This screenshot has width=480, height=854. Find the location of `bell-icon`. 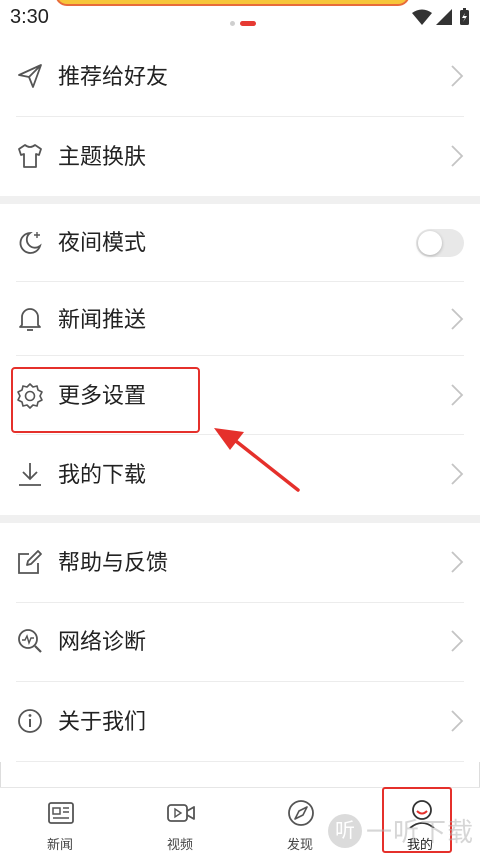

bell-icon is located at coordinates (30, 319).